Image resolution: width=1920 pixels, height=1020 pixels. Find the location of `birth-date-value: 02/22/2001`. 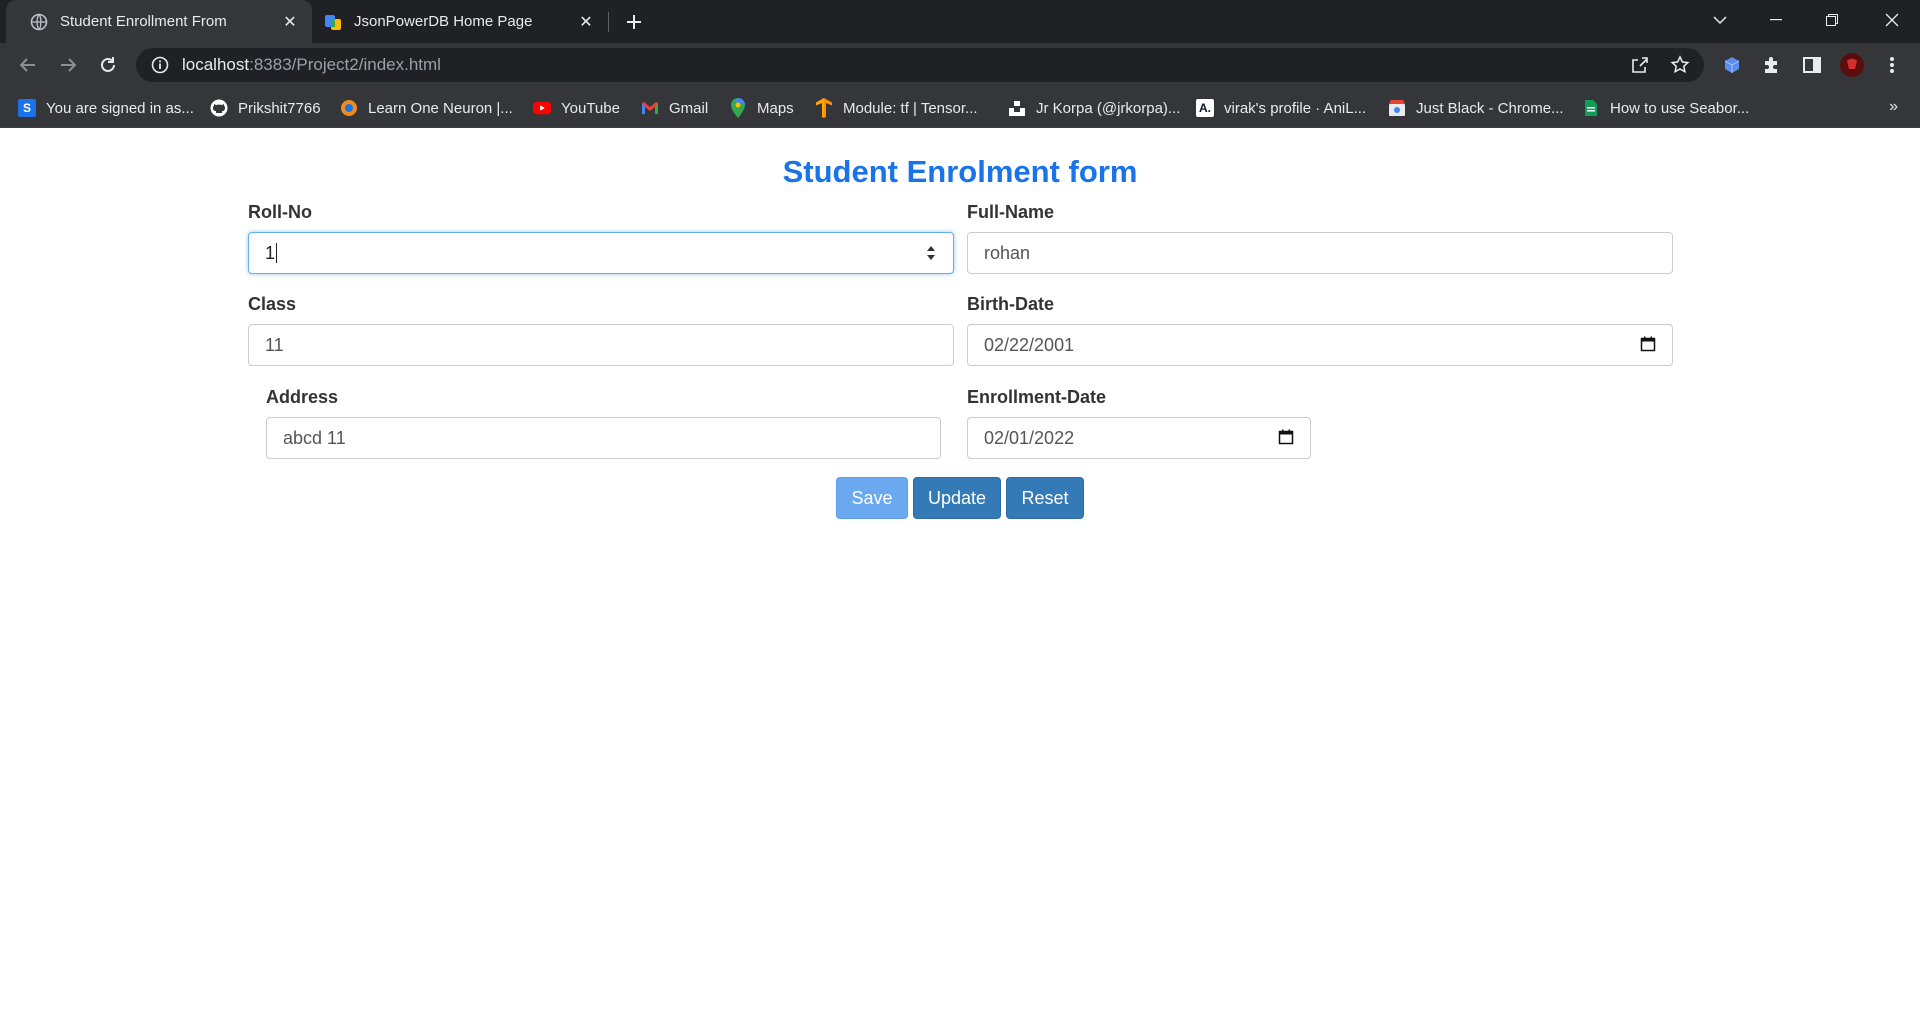

birth-date-value: 02/22/2001 is located at coordinates (1029, 344).